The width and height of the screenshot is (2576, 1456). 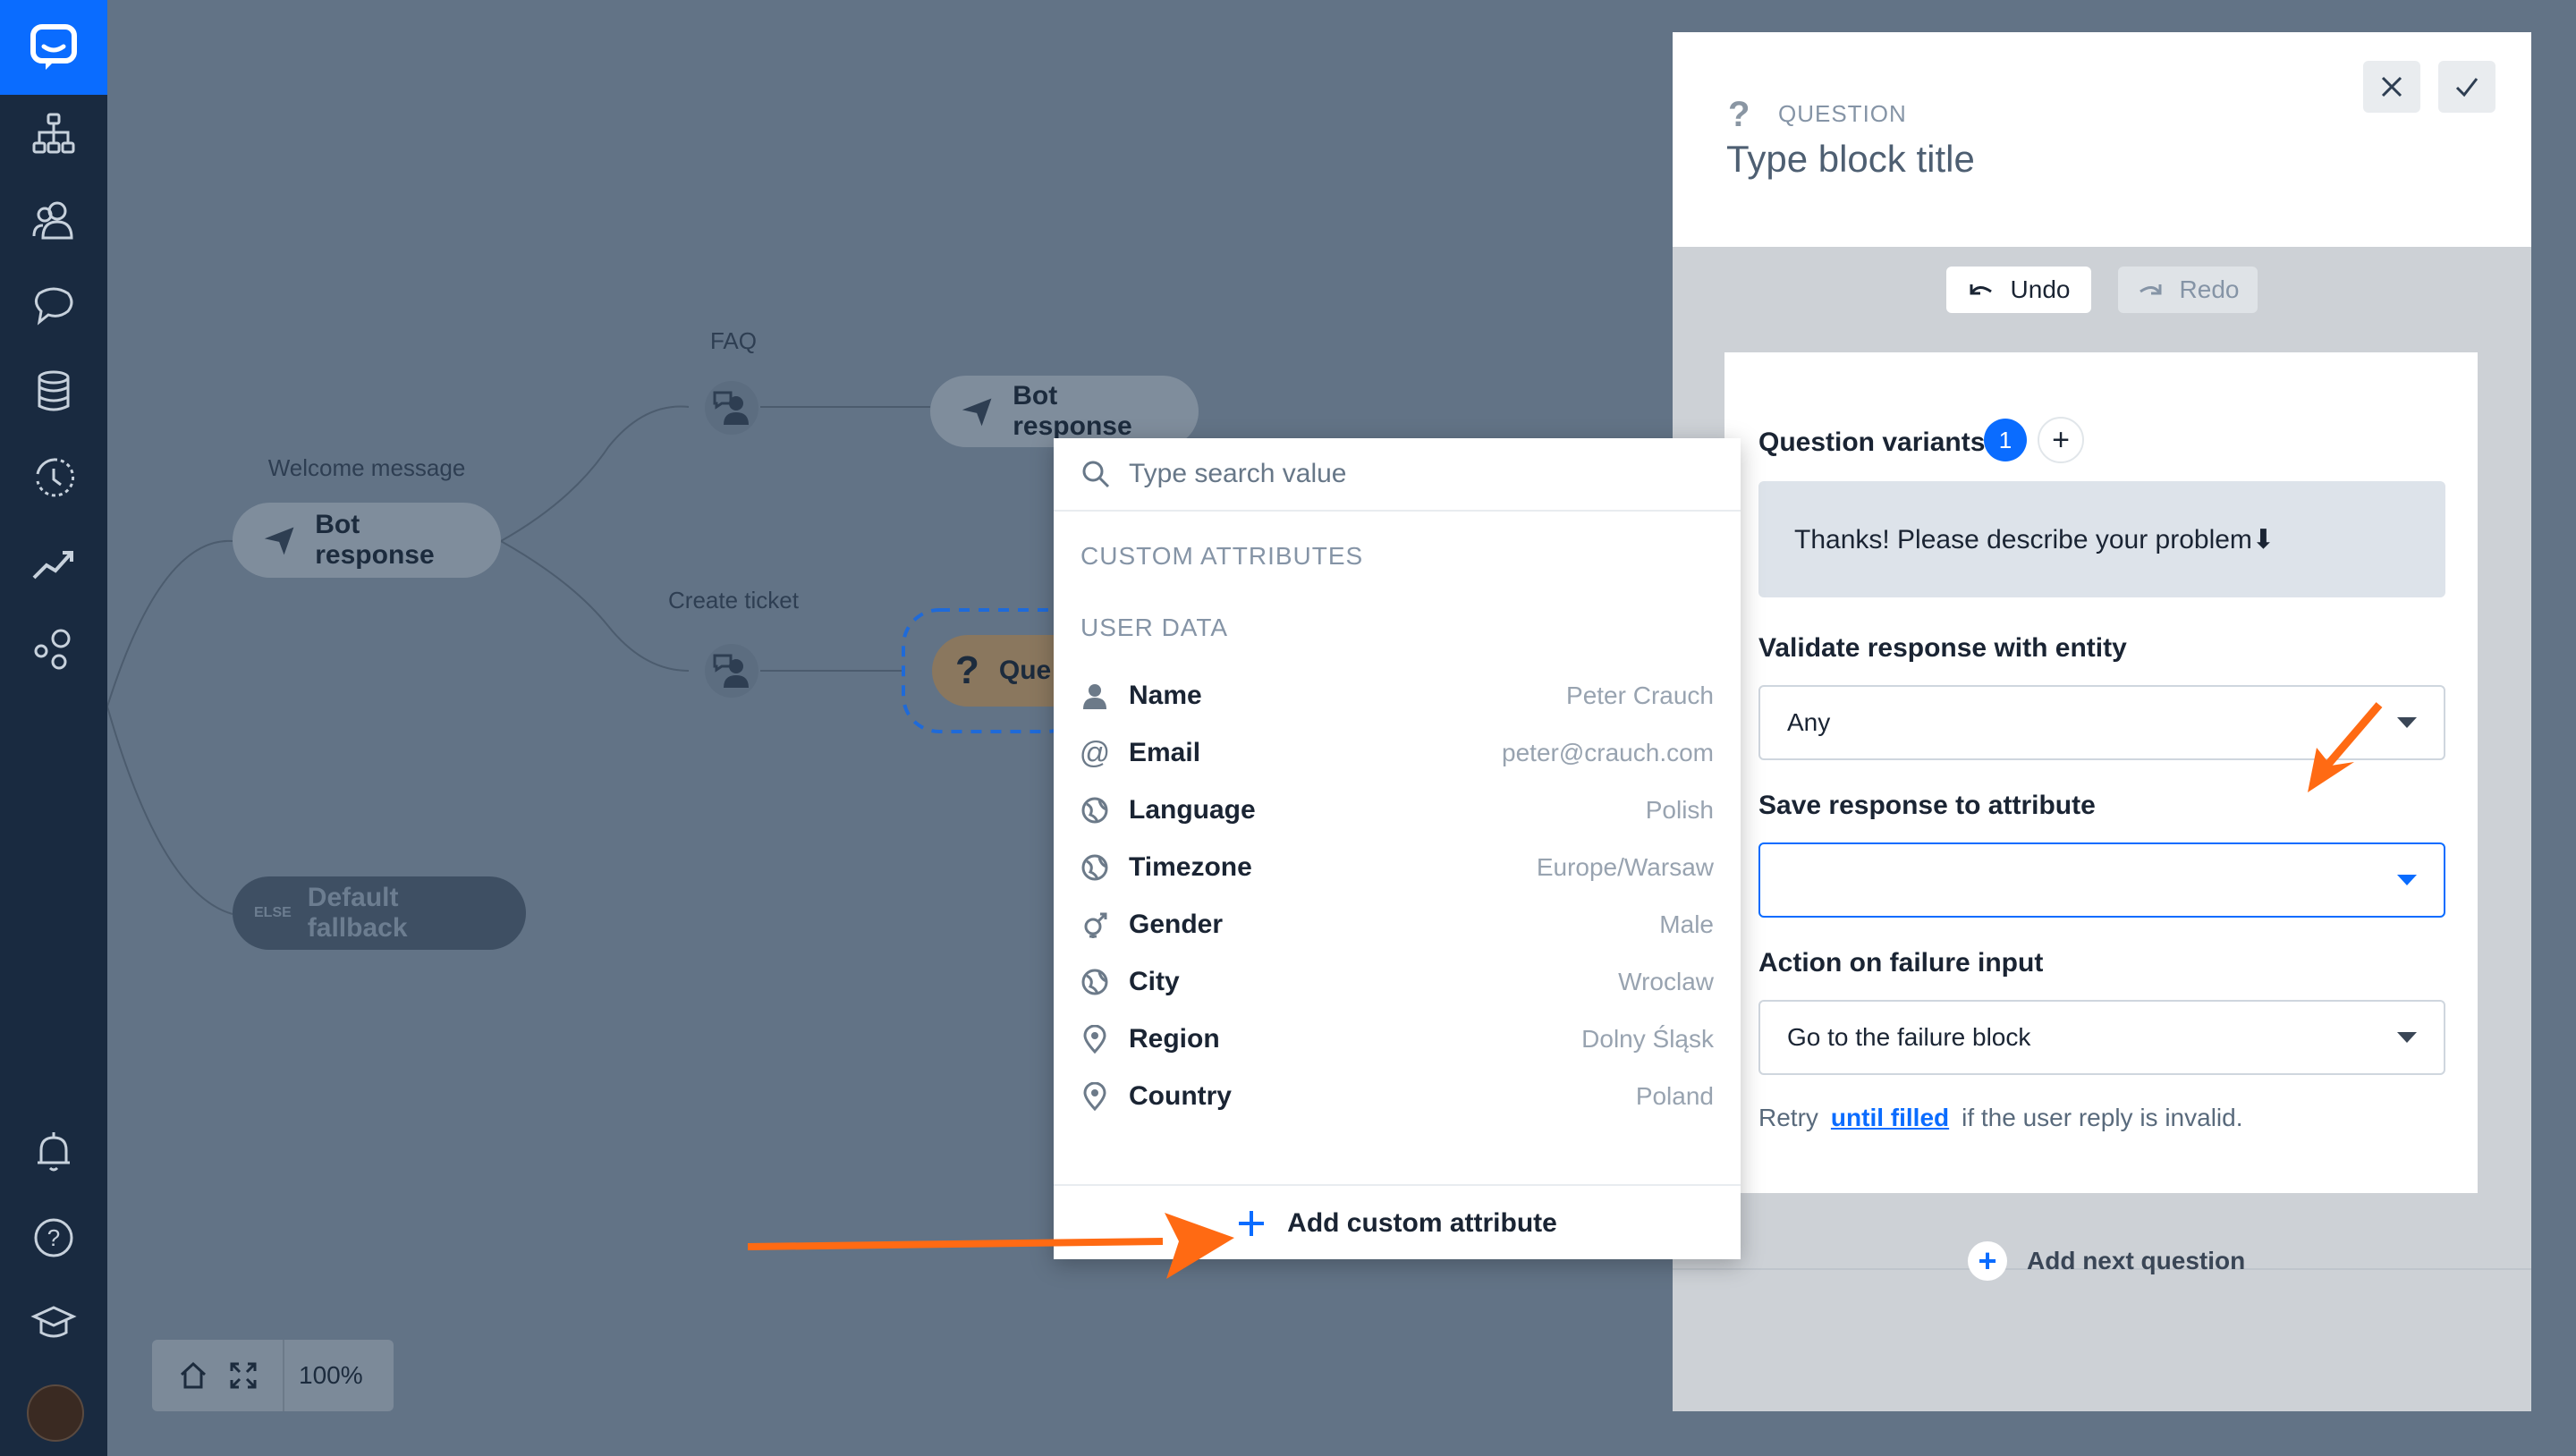 What do you see at coordinates (1199, 1246) in the screenshot?
I see `arrow-to-add-custom-icon` at bounding box center [1199, 1246].